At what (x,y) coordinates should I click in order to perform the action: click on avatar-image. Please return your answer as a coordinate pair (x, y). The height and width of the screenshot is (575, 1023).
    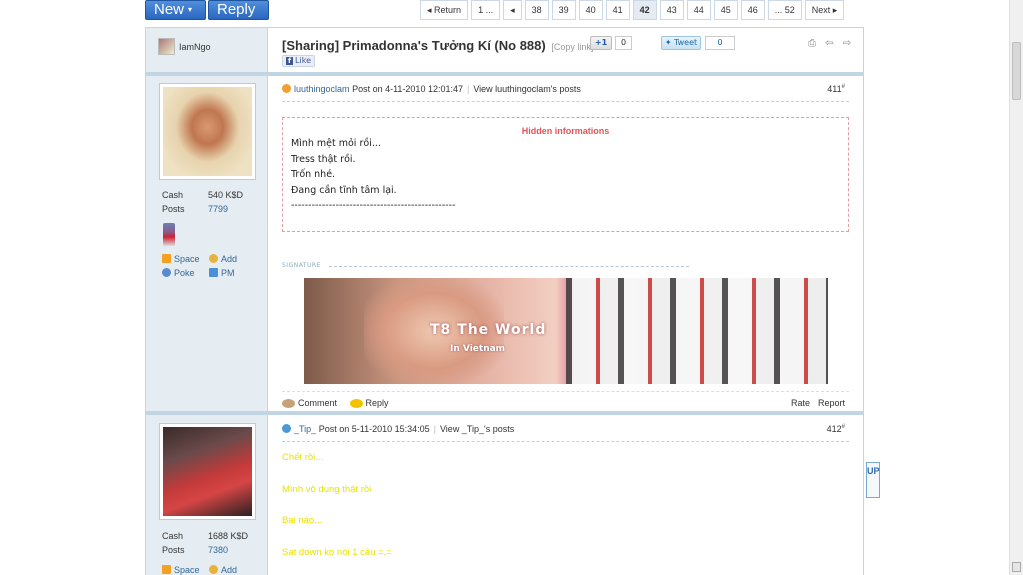
    Looking at the image, I should click on (207, 471).